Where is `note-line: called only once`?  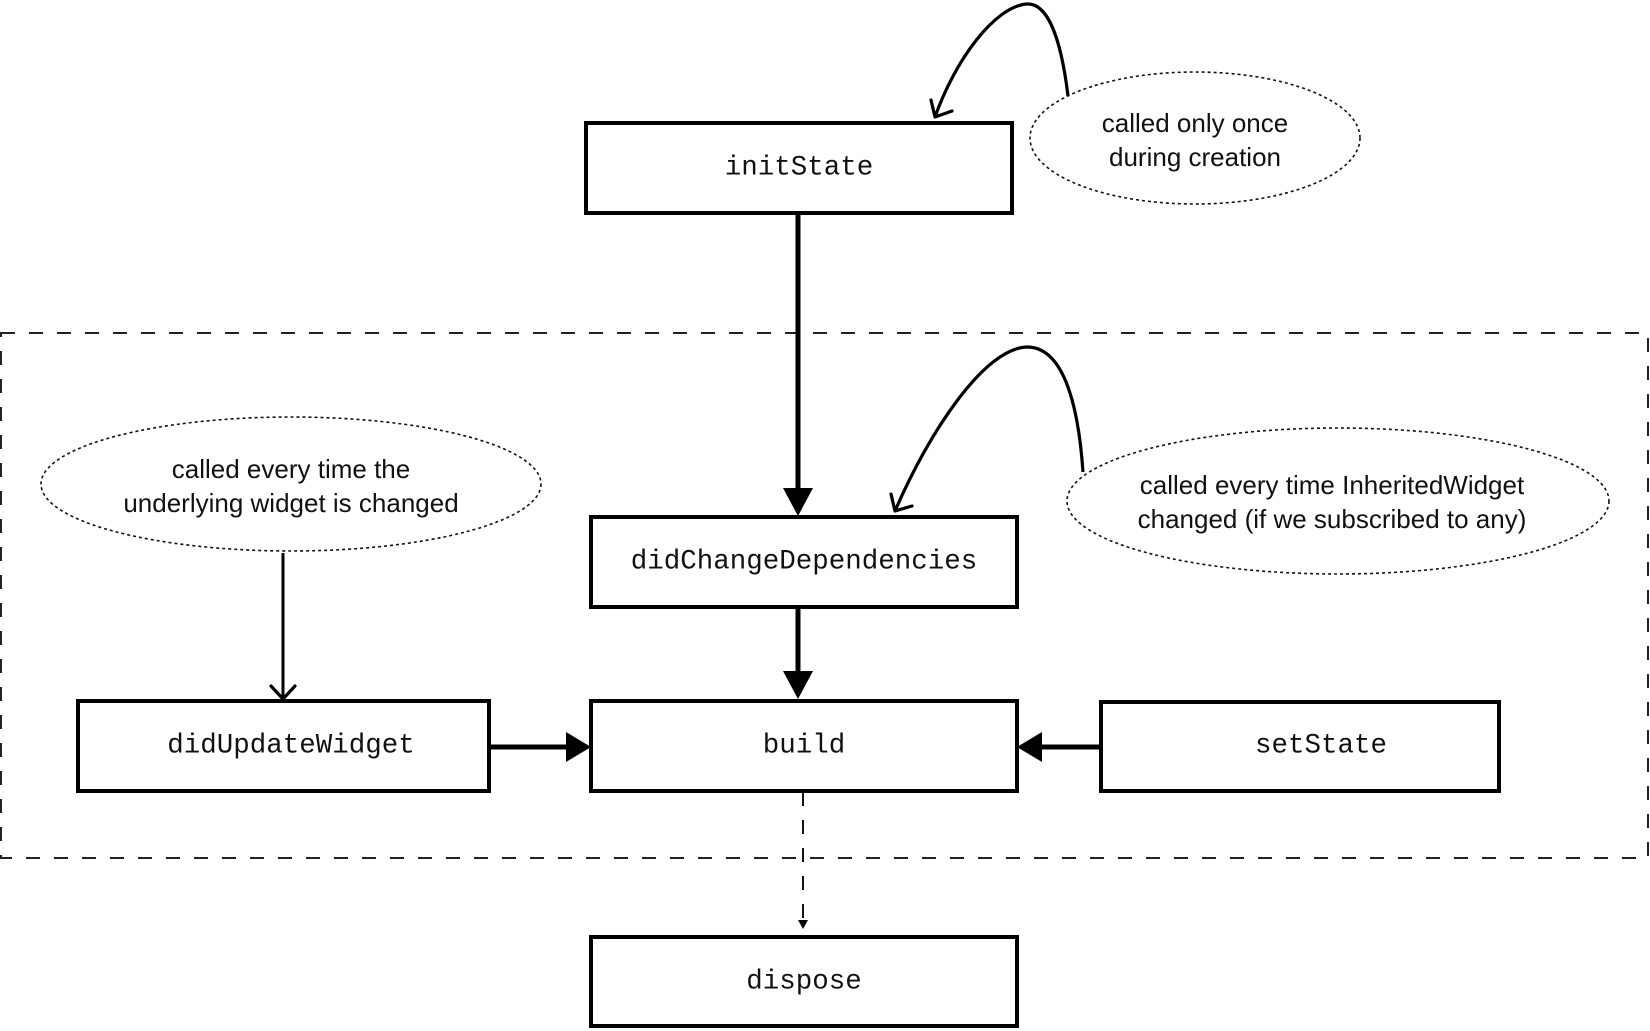 note-line: called only once is located at coordinates (1195, 123).